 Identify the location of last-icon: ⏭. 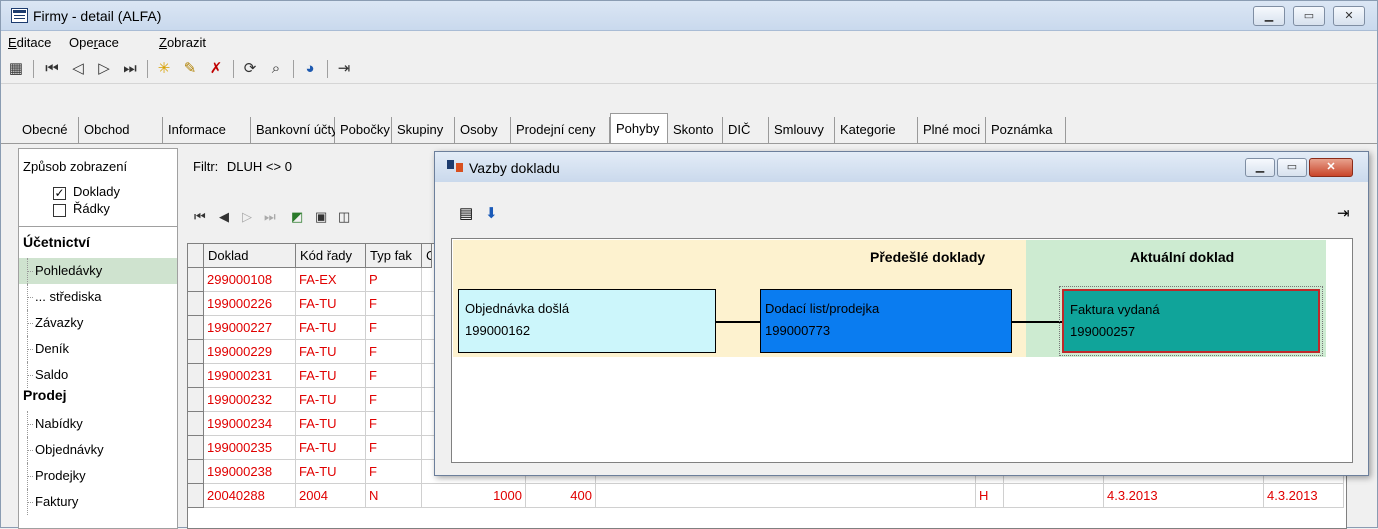
(270, 217).